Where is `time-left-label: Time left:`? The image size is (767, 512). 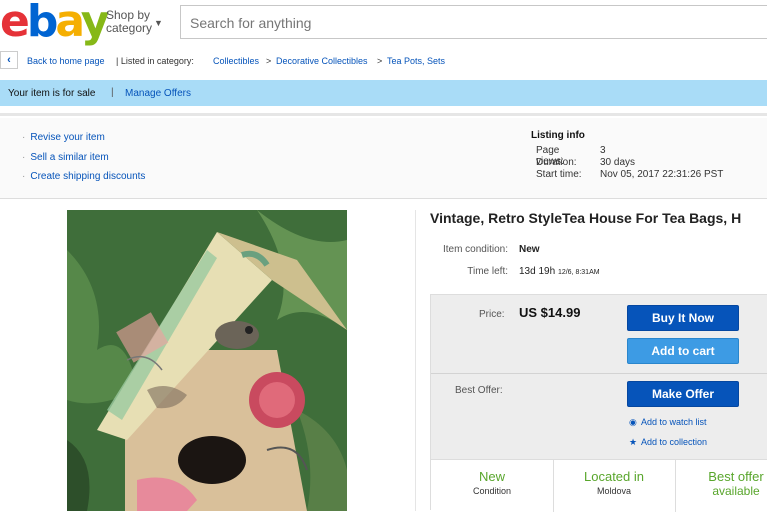
time-left-label: Time left: is located at coordinates (487, 271).